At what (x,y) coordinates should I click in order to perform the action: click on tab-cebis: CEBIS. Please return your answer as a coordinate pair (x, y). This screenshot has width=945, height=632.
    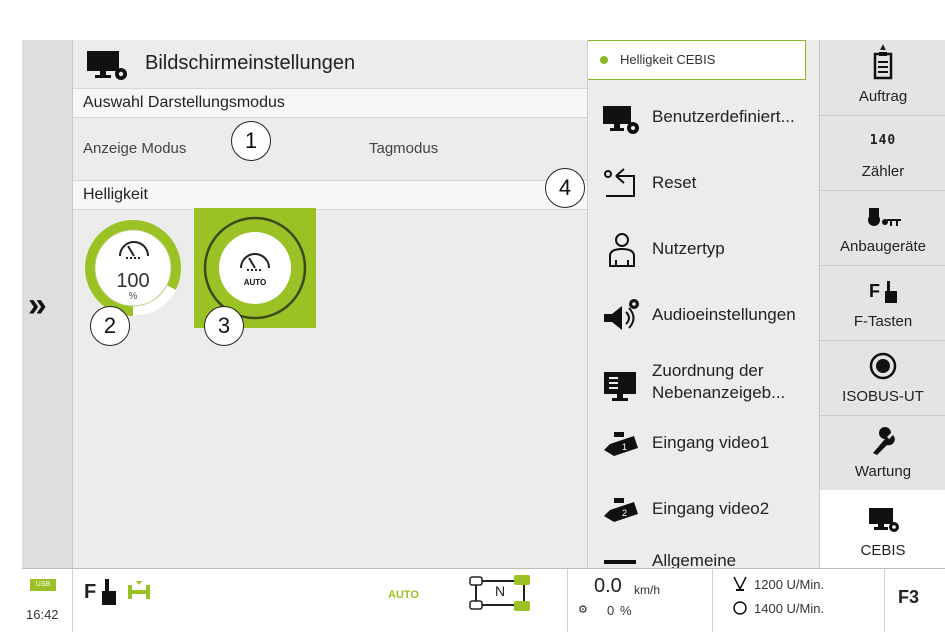
    Looking at the image, I should click on (882, 529).